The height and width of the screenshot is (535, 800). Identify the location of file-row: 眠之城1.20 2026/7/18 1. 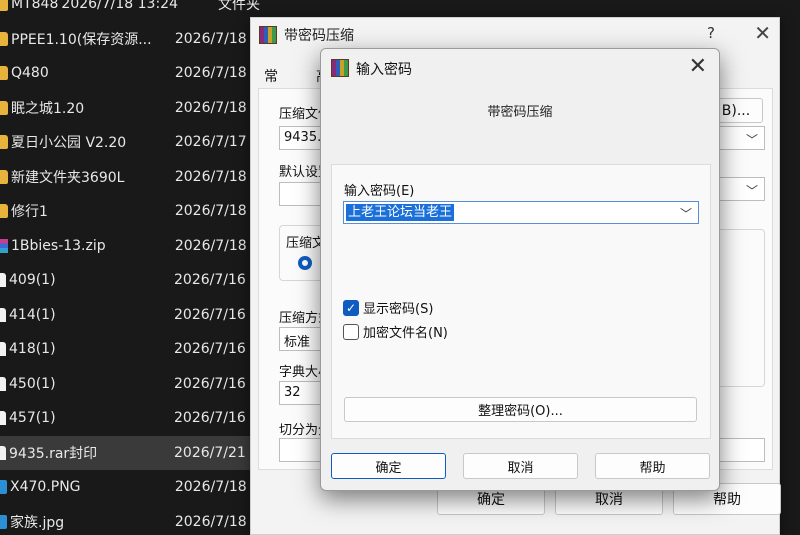
(130, 108).